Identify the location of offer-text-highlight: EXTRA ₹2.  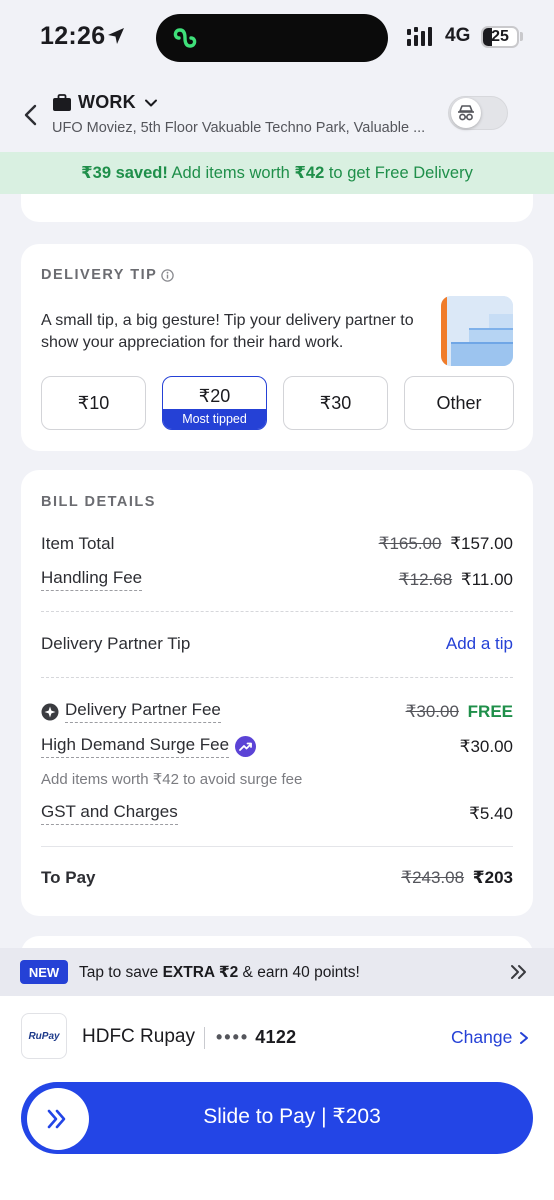
(200, 972).